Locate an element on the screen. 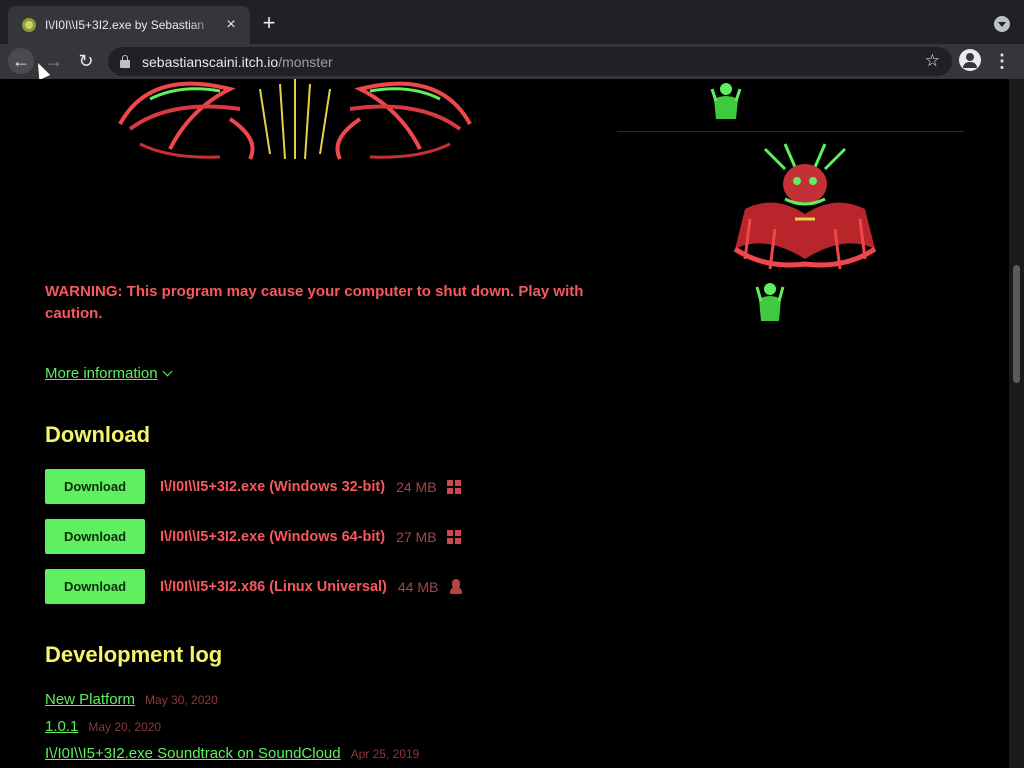  linux-icon is located at coordinates (456, 586).